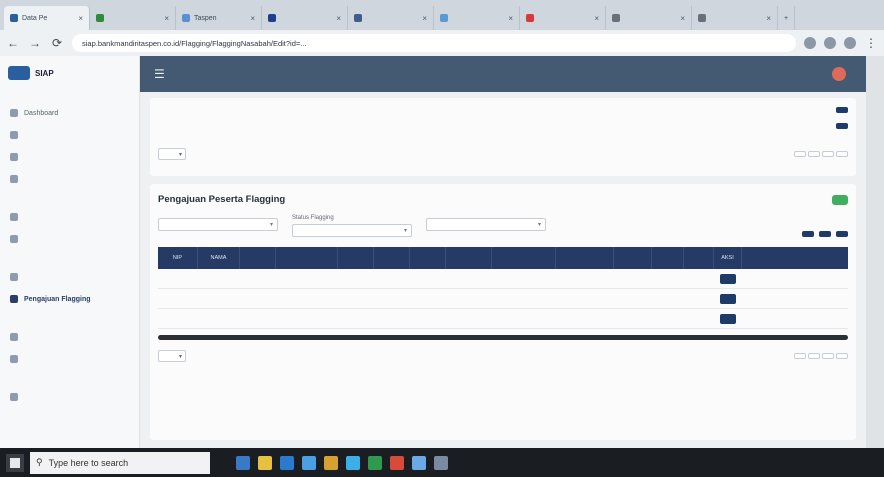 Image resolution: width=884 pixels, height=477 pixels. Describe the element at coordinates (15, 462) in the screenshot. I see `start-button` at that location.